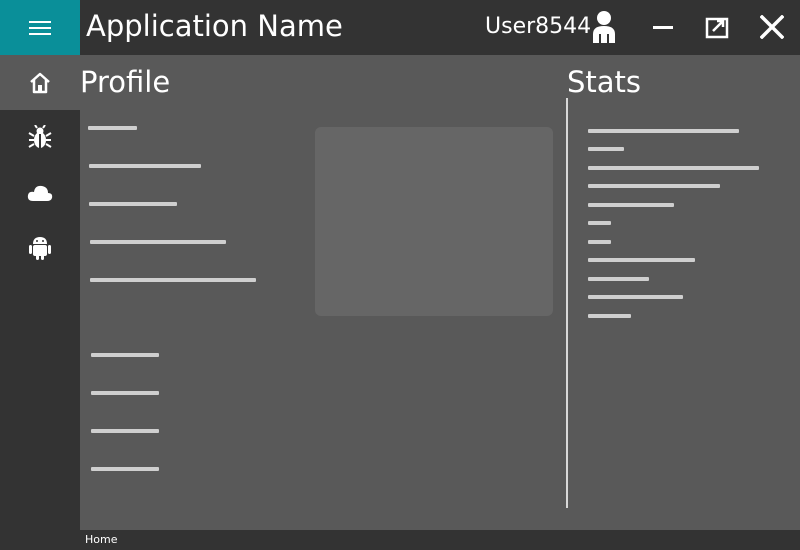  I want to click on android-icon, so click(40, 248).